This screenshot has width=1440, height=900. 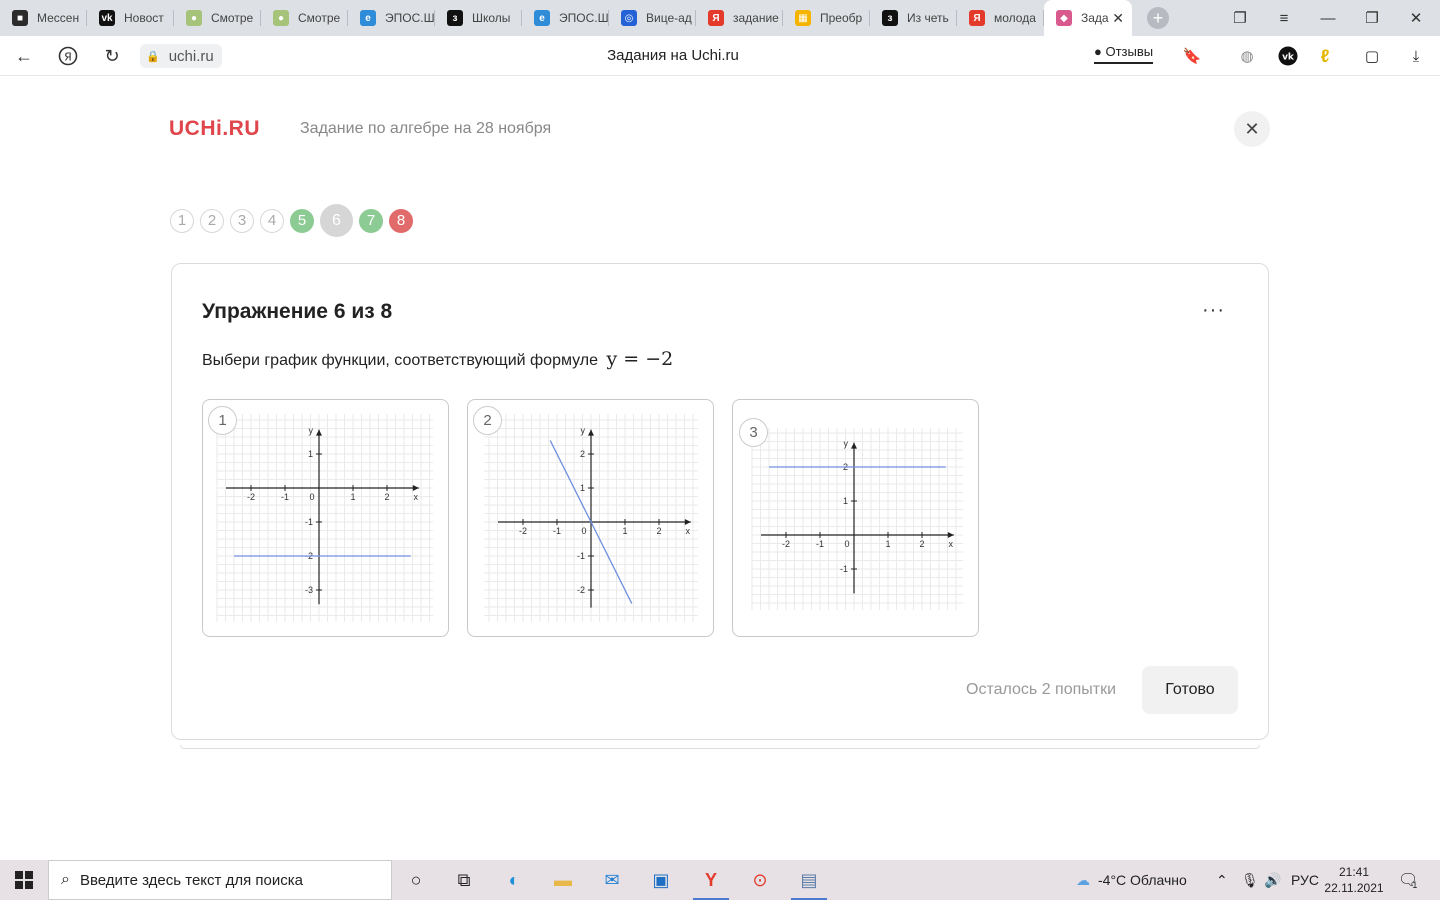 What do you see at coordinates (711, 880) in the screenshot?
I see `yandex-browser-icon: Y` at bounding box center [711, 880].